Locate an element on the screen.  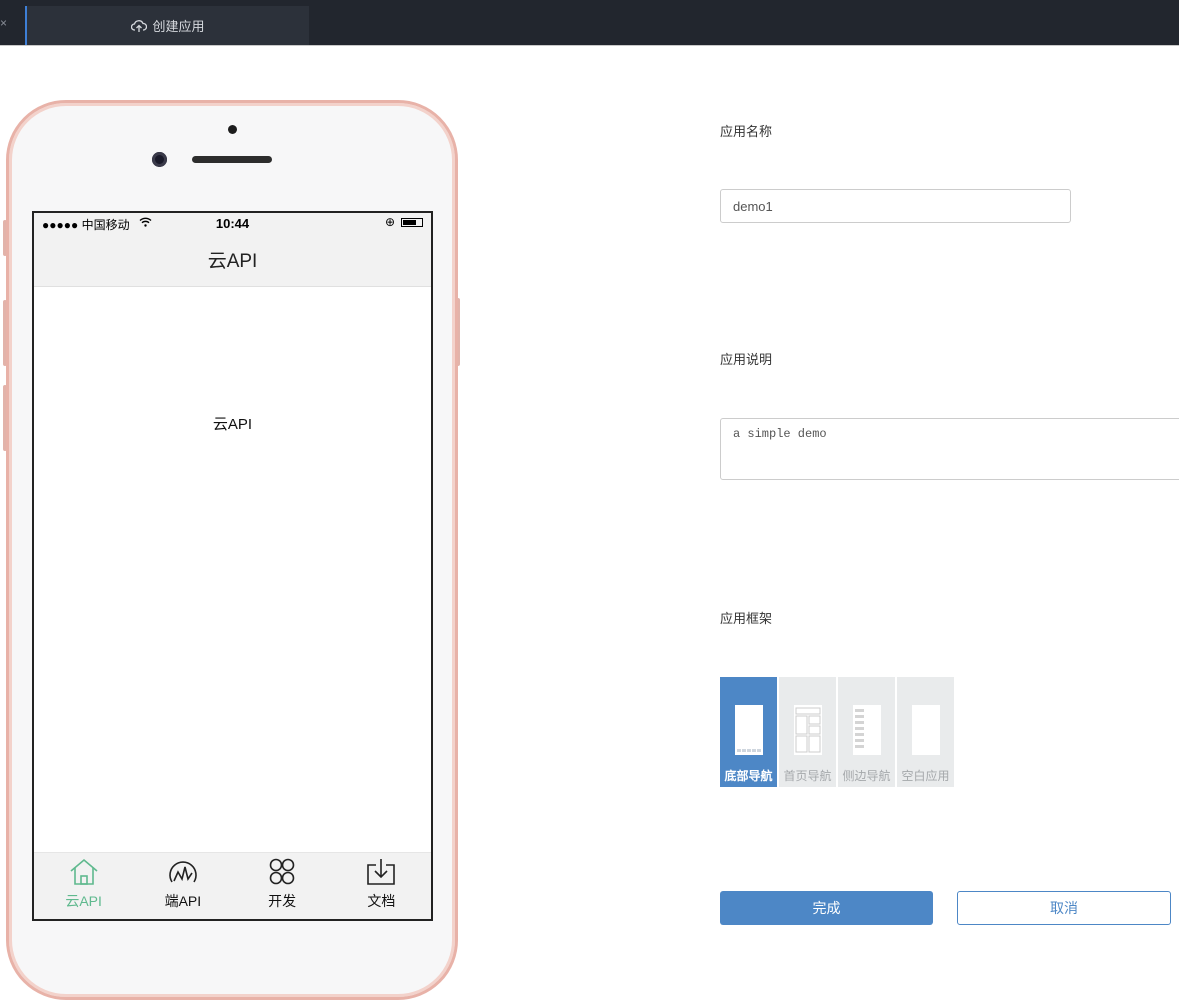
side-nav-layout-icon is located at coordinates (867, 730).